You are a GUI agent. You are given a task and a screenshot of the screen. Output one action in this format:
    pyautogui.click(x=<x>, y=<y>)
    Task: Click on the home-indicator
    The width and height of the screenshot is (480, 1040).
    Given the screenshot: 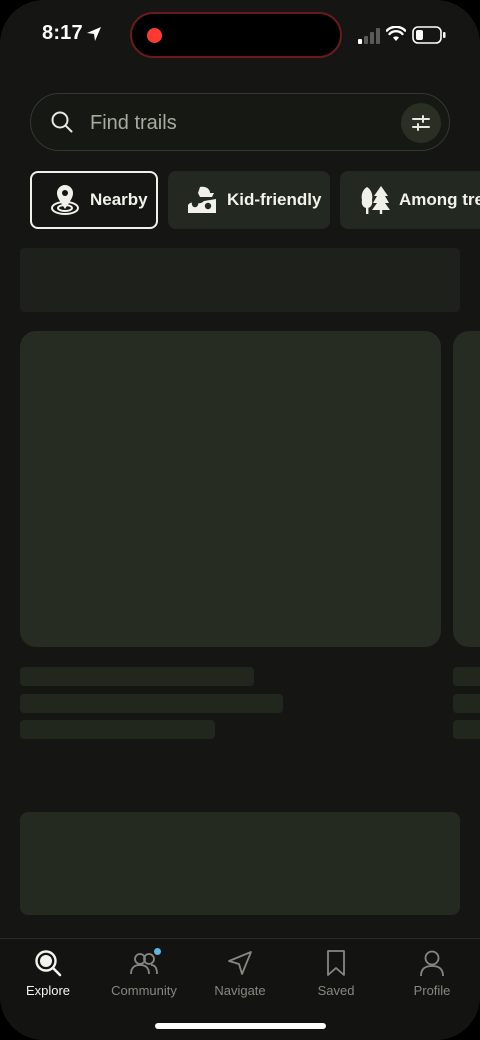 What is the action you would take?
    pyautogui.click(x=240, y=1026)
    